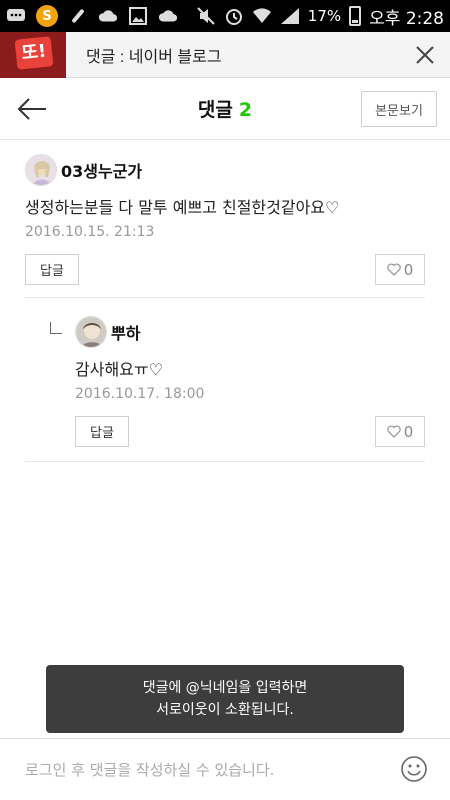  I want to click on battery-icon, so click(355, 16).